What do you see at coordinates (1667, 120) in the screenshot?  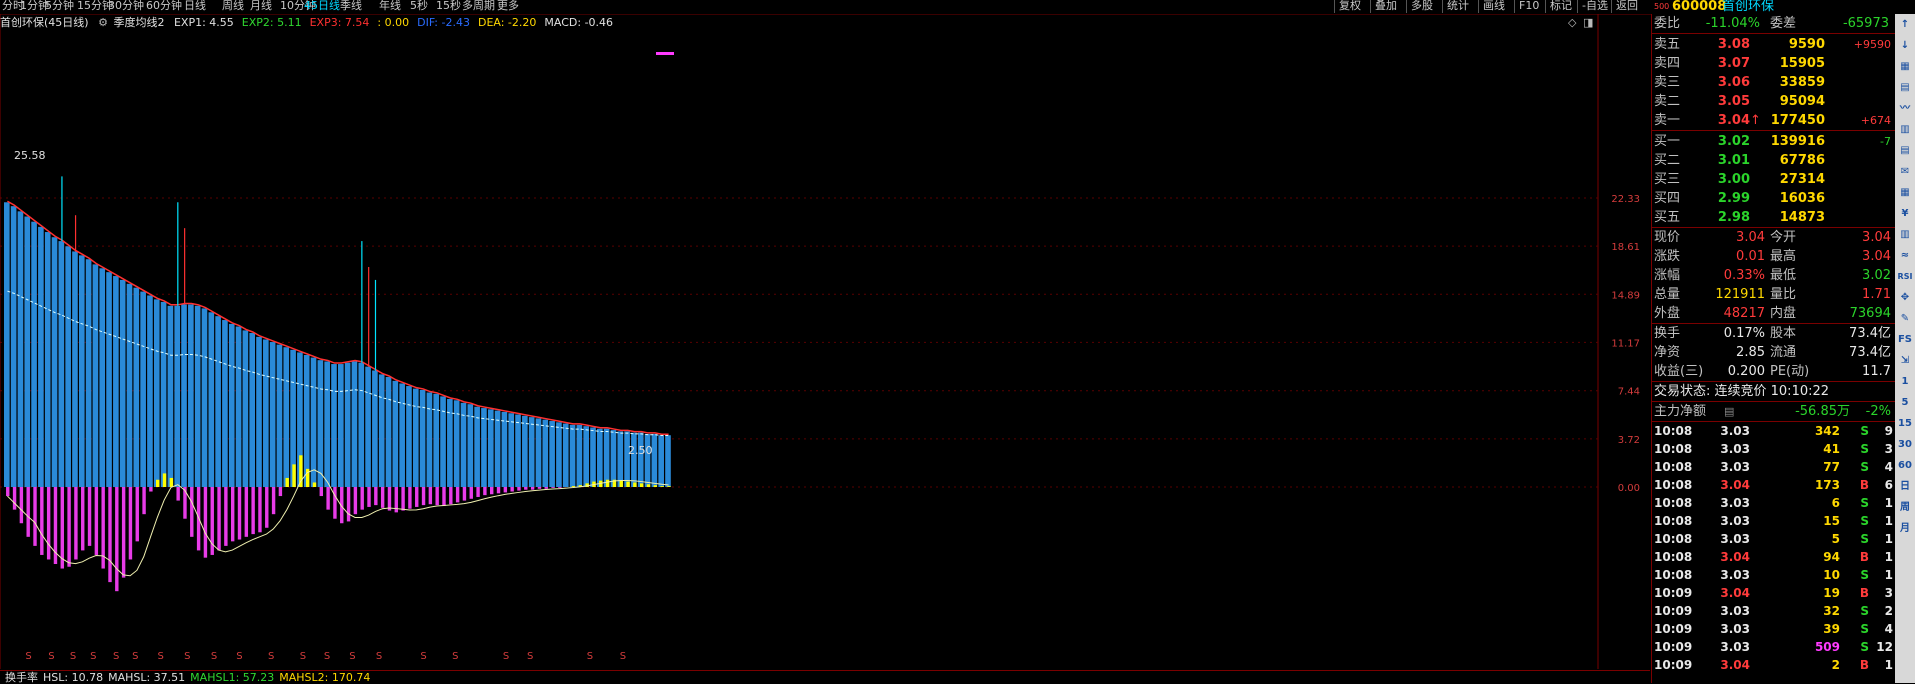 I see `asks-label-4: 卖一` at bounding box center [1667, 120].